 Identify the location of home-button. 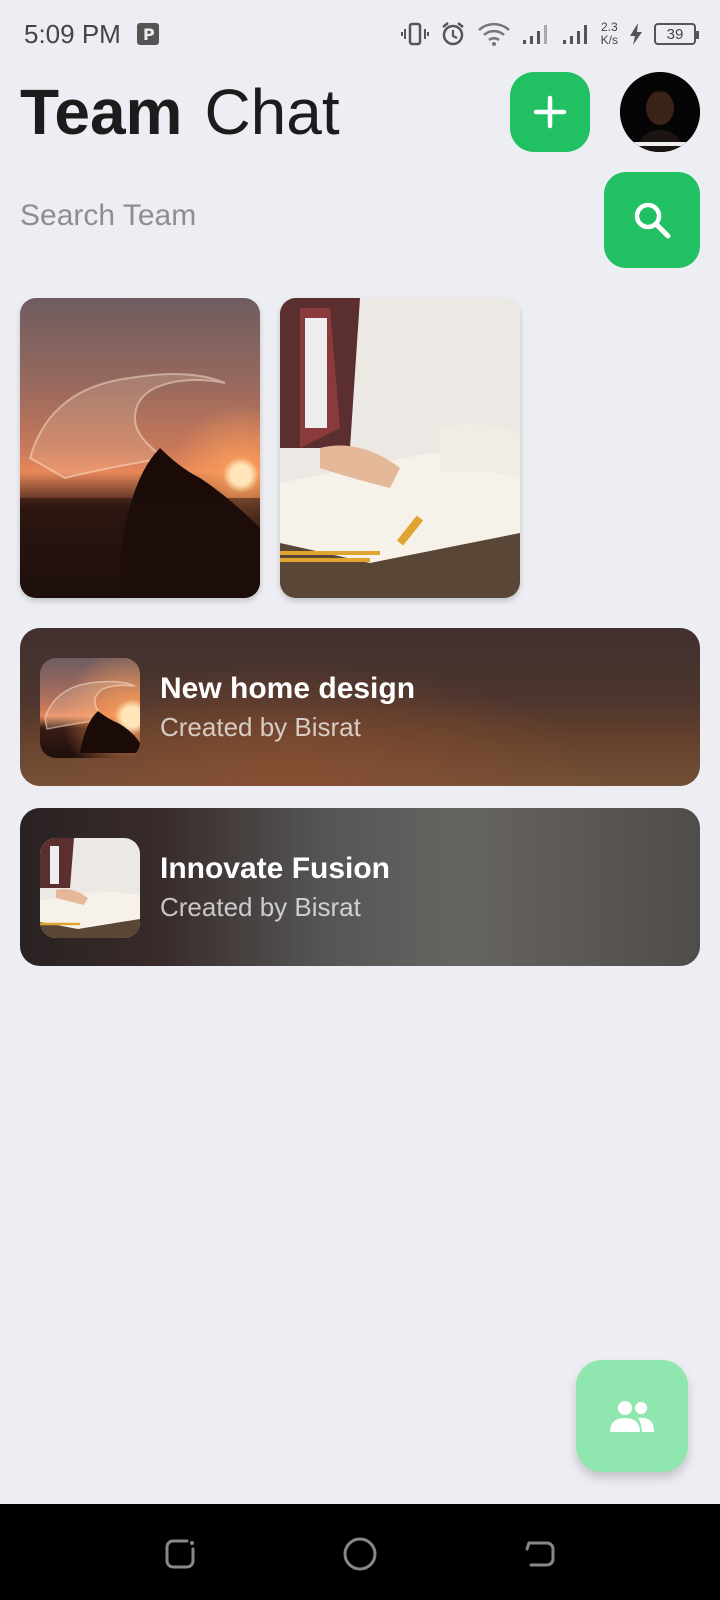
(360, 1554).